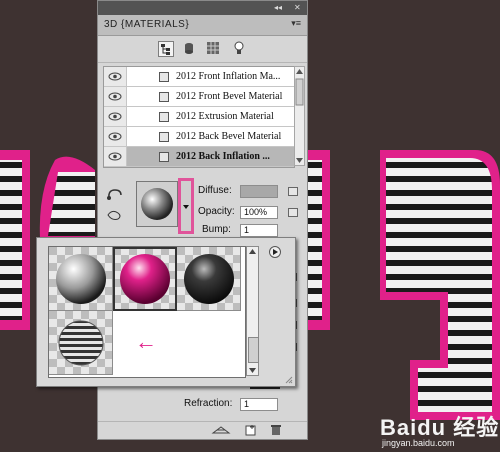  Describe the element at coordinates (252, 311) in the screenshot. I see `popup-scrollbar` at that location.